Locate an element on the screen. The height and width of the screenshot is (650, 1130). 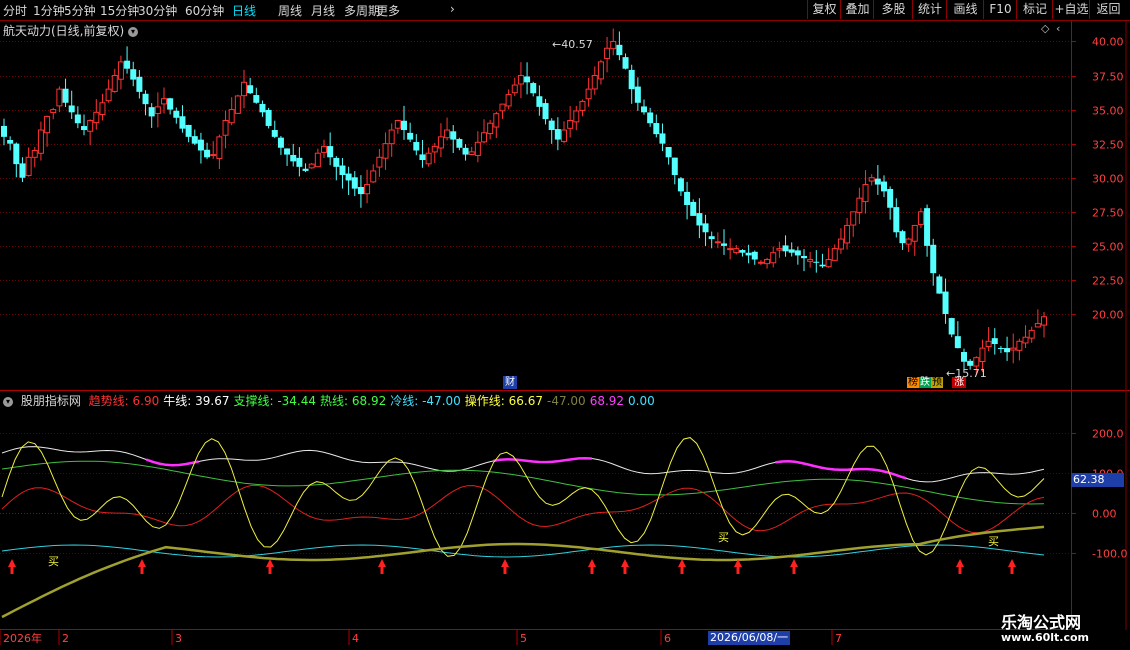
indicator-value: 操作线: 66.67 is located at coordinates (503, 401).